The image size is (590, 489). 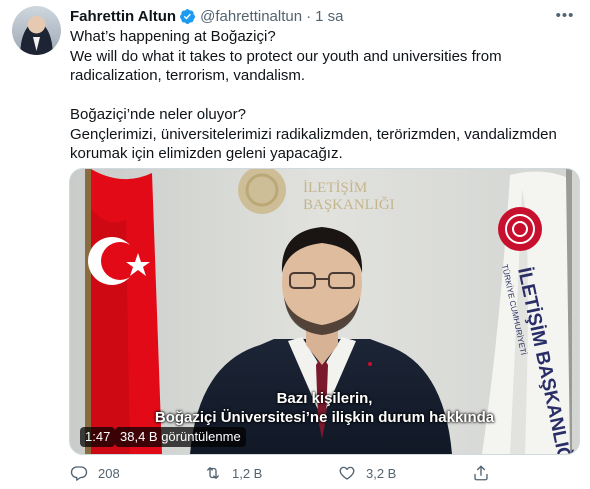 I want to click on wall-sign-line2: BAŞKANLIĞI, so click(x=349, y=204).